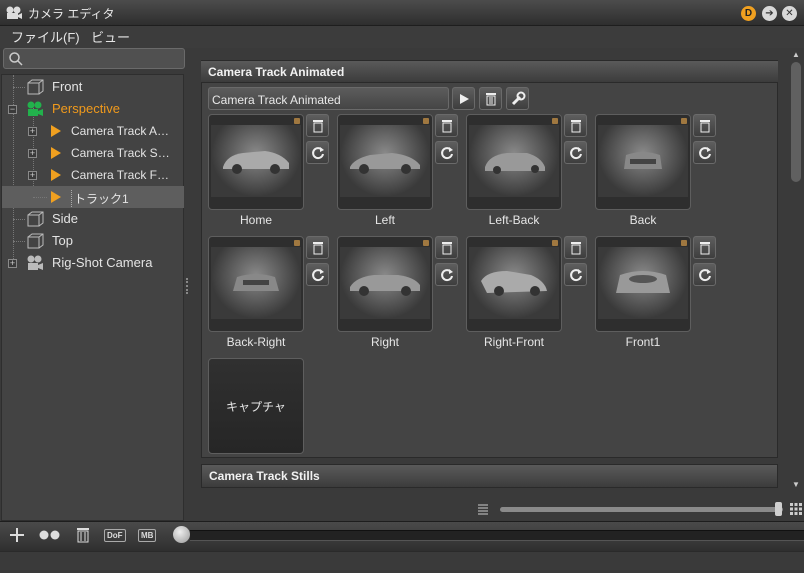 Image resolution: width=804 pixels, height=573 pixels. I want to click on zoom-slider-track, so click(641, 509).